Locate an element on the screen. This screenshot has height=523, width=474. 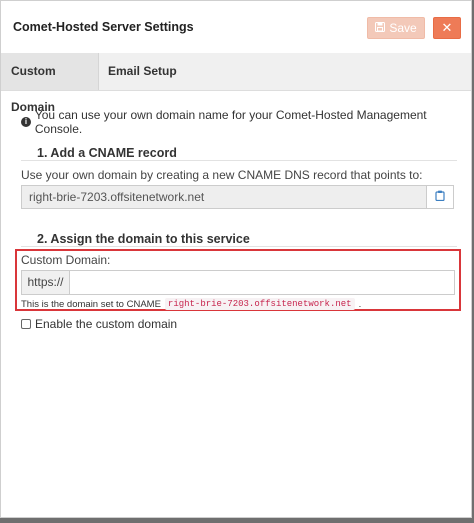
clipboard-icon is located at coordinates (440, 197).